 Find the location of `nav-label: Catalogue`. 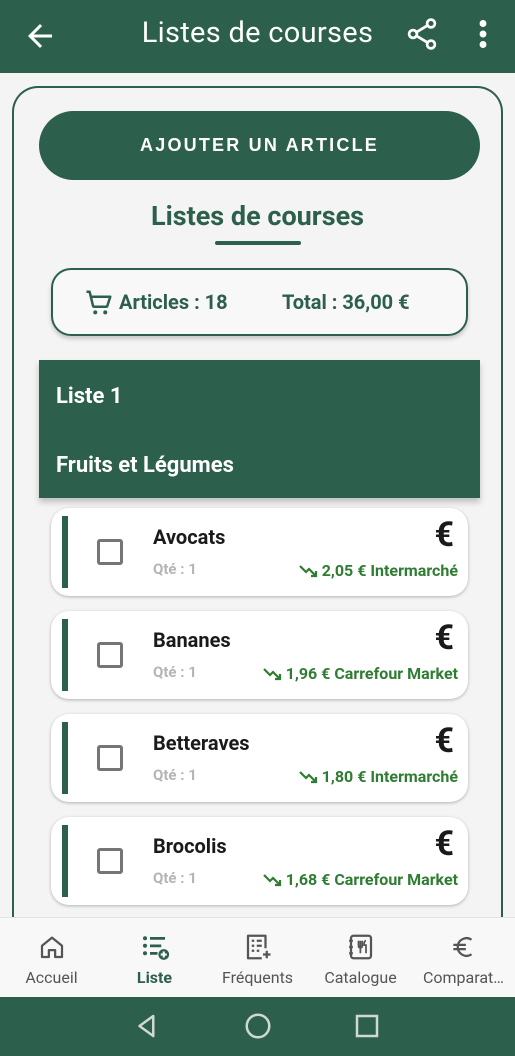

nav-label: Catalogue is located at coordinates (360, 977).